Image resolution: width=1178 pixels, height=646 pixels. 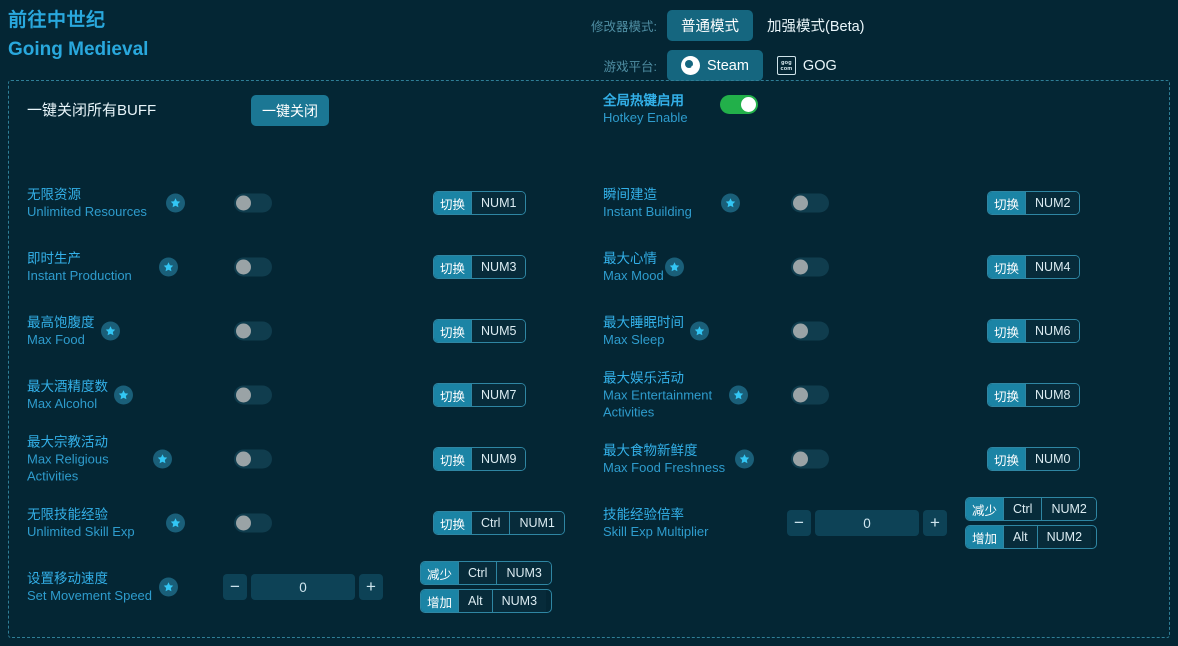 I want to click on cheat-row: 瞬间建造 Instant Building 切换 NUM2, so click(x=883, y=203).